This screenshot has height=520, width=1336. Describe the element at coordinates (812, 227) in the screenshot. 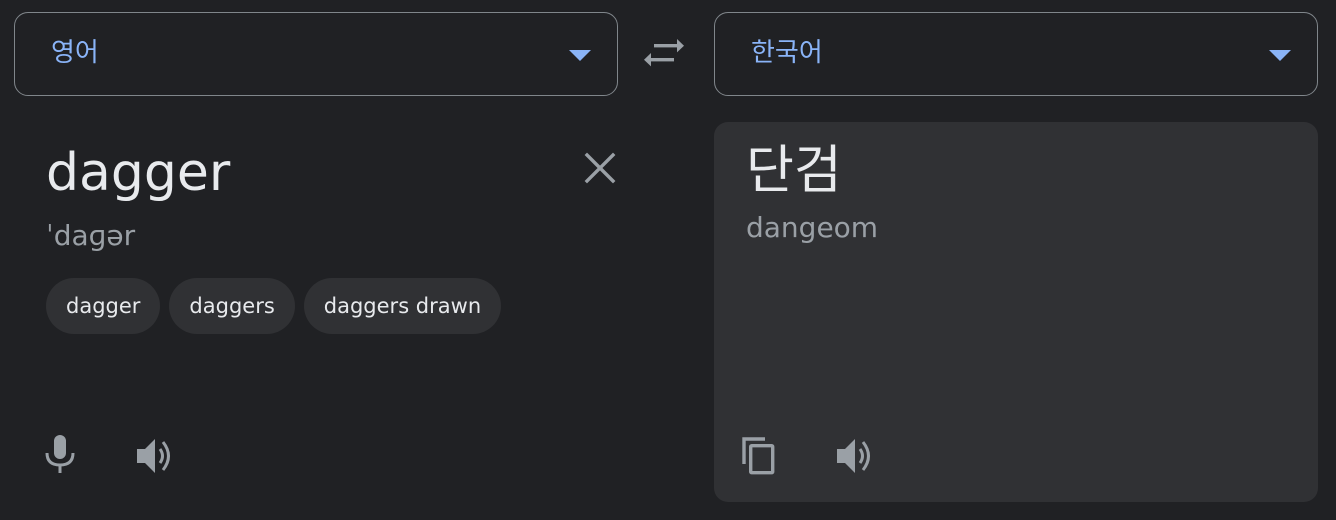

I see `translation-romanization: dangeom` at that location.